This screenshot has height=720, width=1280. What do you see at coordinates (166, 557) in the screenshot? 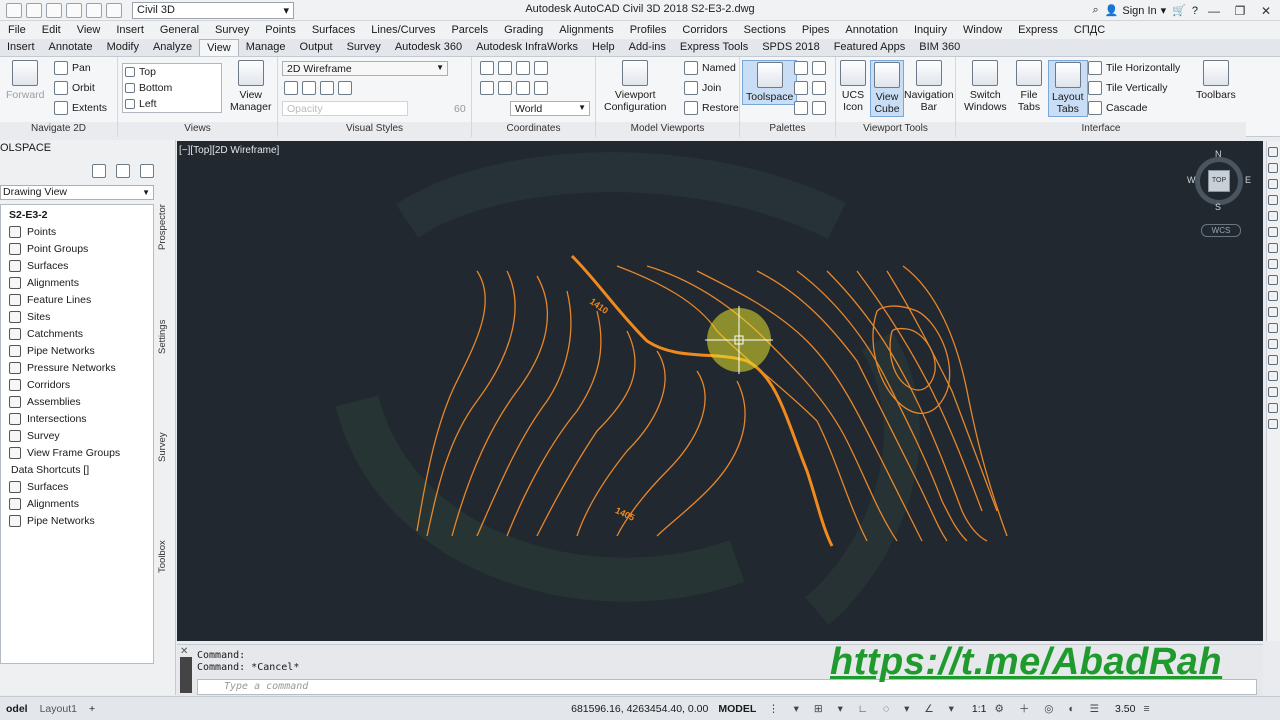
I see `tab-toolbox: Toolbox` at bounding box center [166, 557].